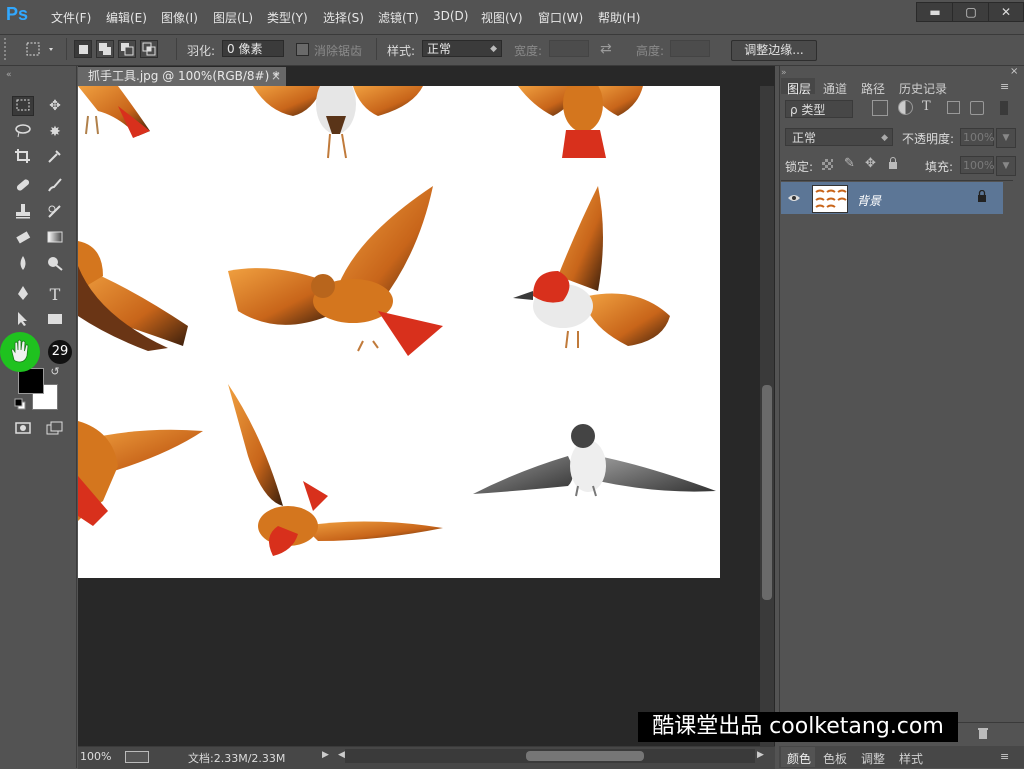  Describe the element at coordinates (569, 48) in the screenshot. I see `width-input` at that location.